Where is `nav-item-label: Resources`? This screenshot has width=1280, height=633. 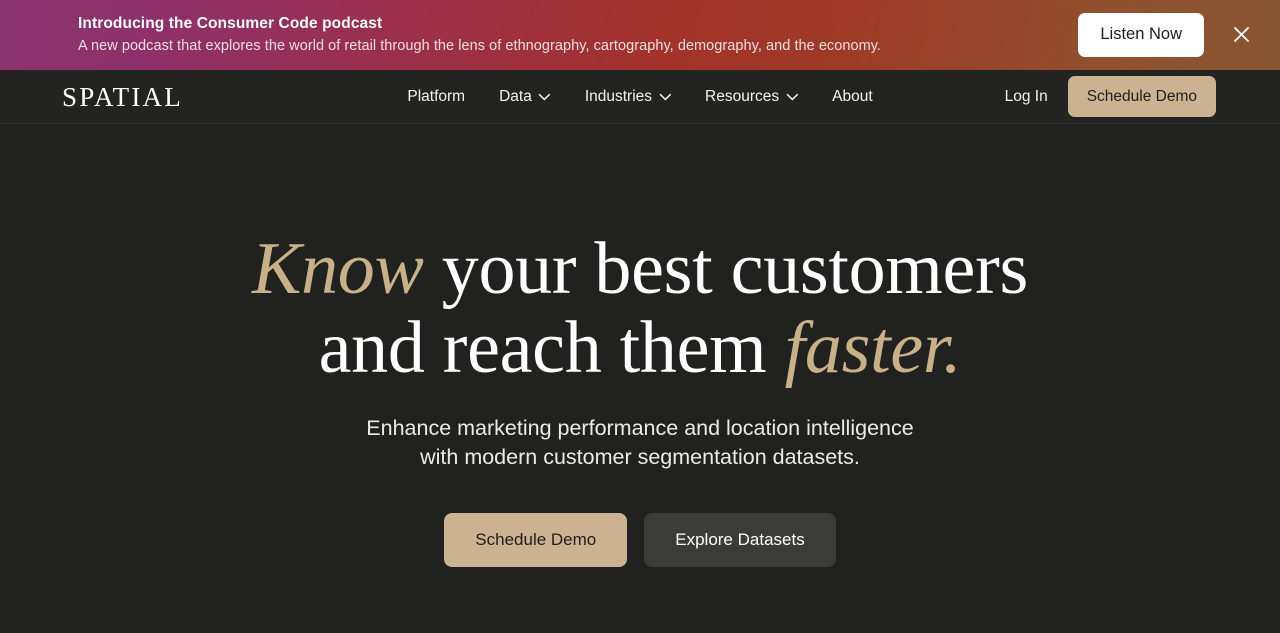
nav-item-label: Resources is located at coordinates (742, 96).